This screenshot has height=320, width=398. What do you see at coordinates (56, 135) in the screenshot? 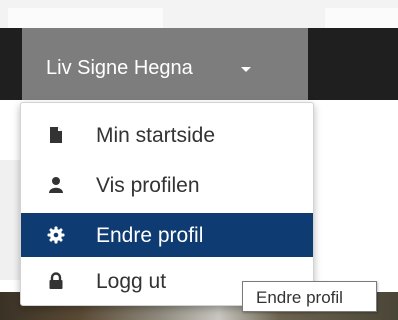
I see `file-icon` at bounding box center [56, 135].